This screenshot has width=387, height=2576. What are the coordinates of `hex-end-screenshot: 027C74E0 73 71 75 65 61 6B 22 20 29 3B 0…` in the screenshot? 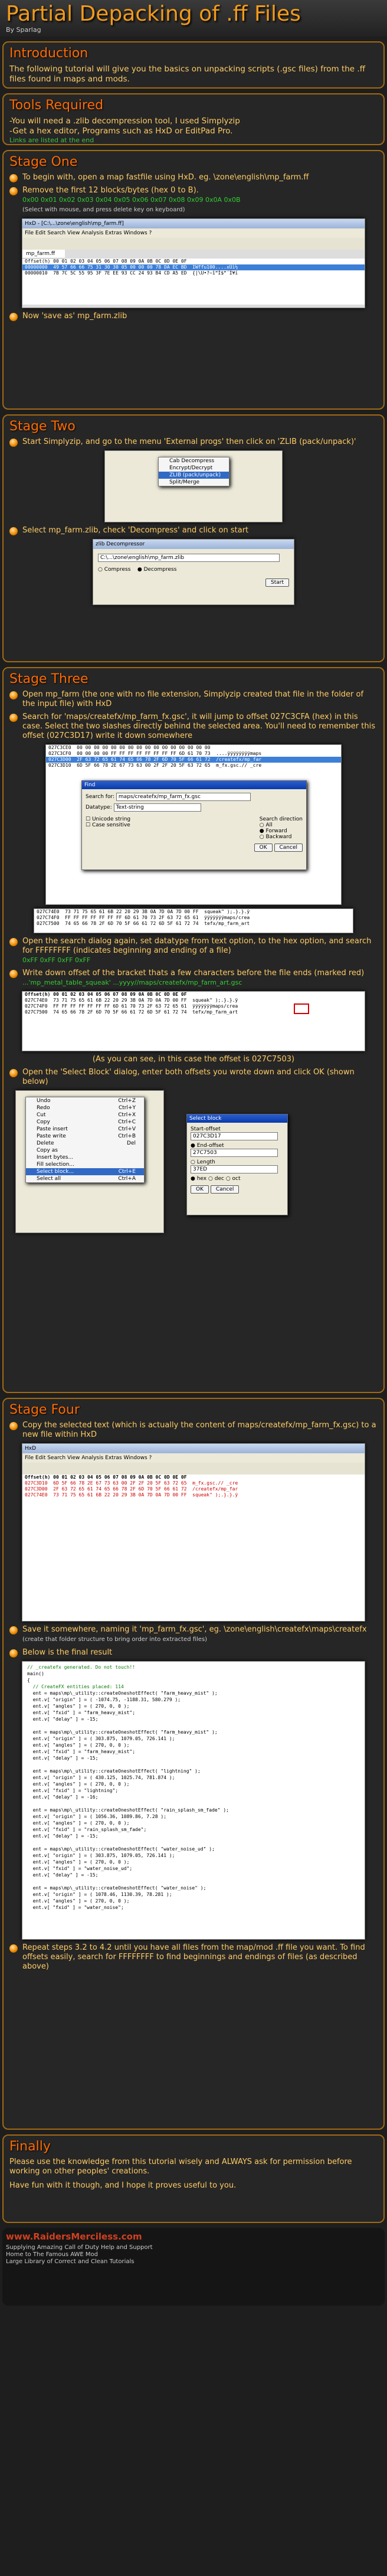 It's located at (193, 920).